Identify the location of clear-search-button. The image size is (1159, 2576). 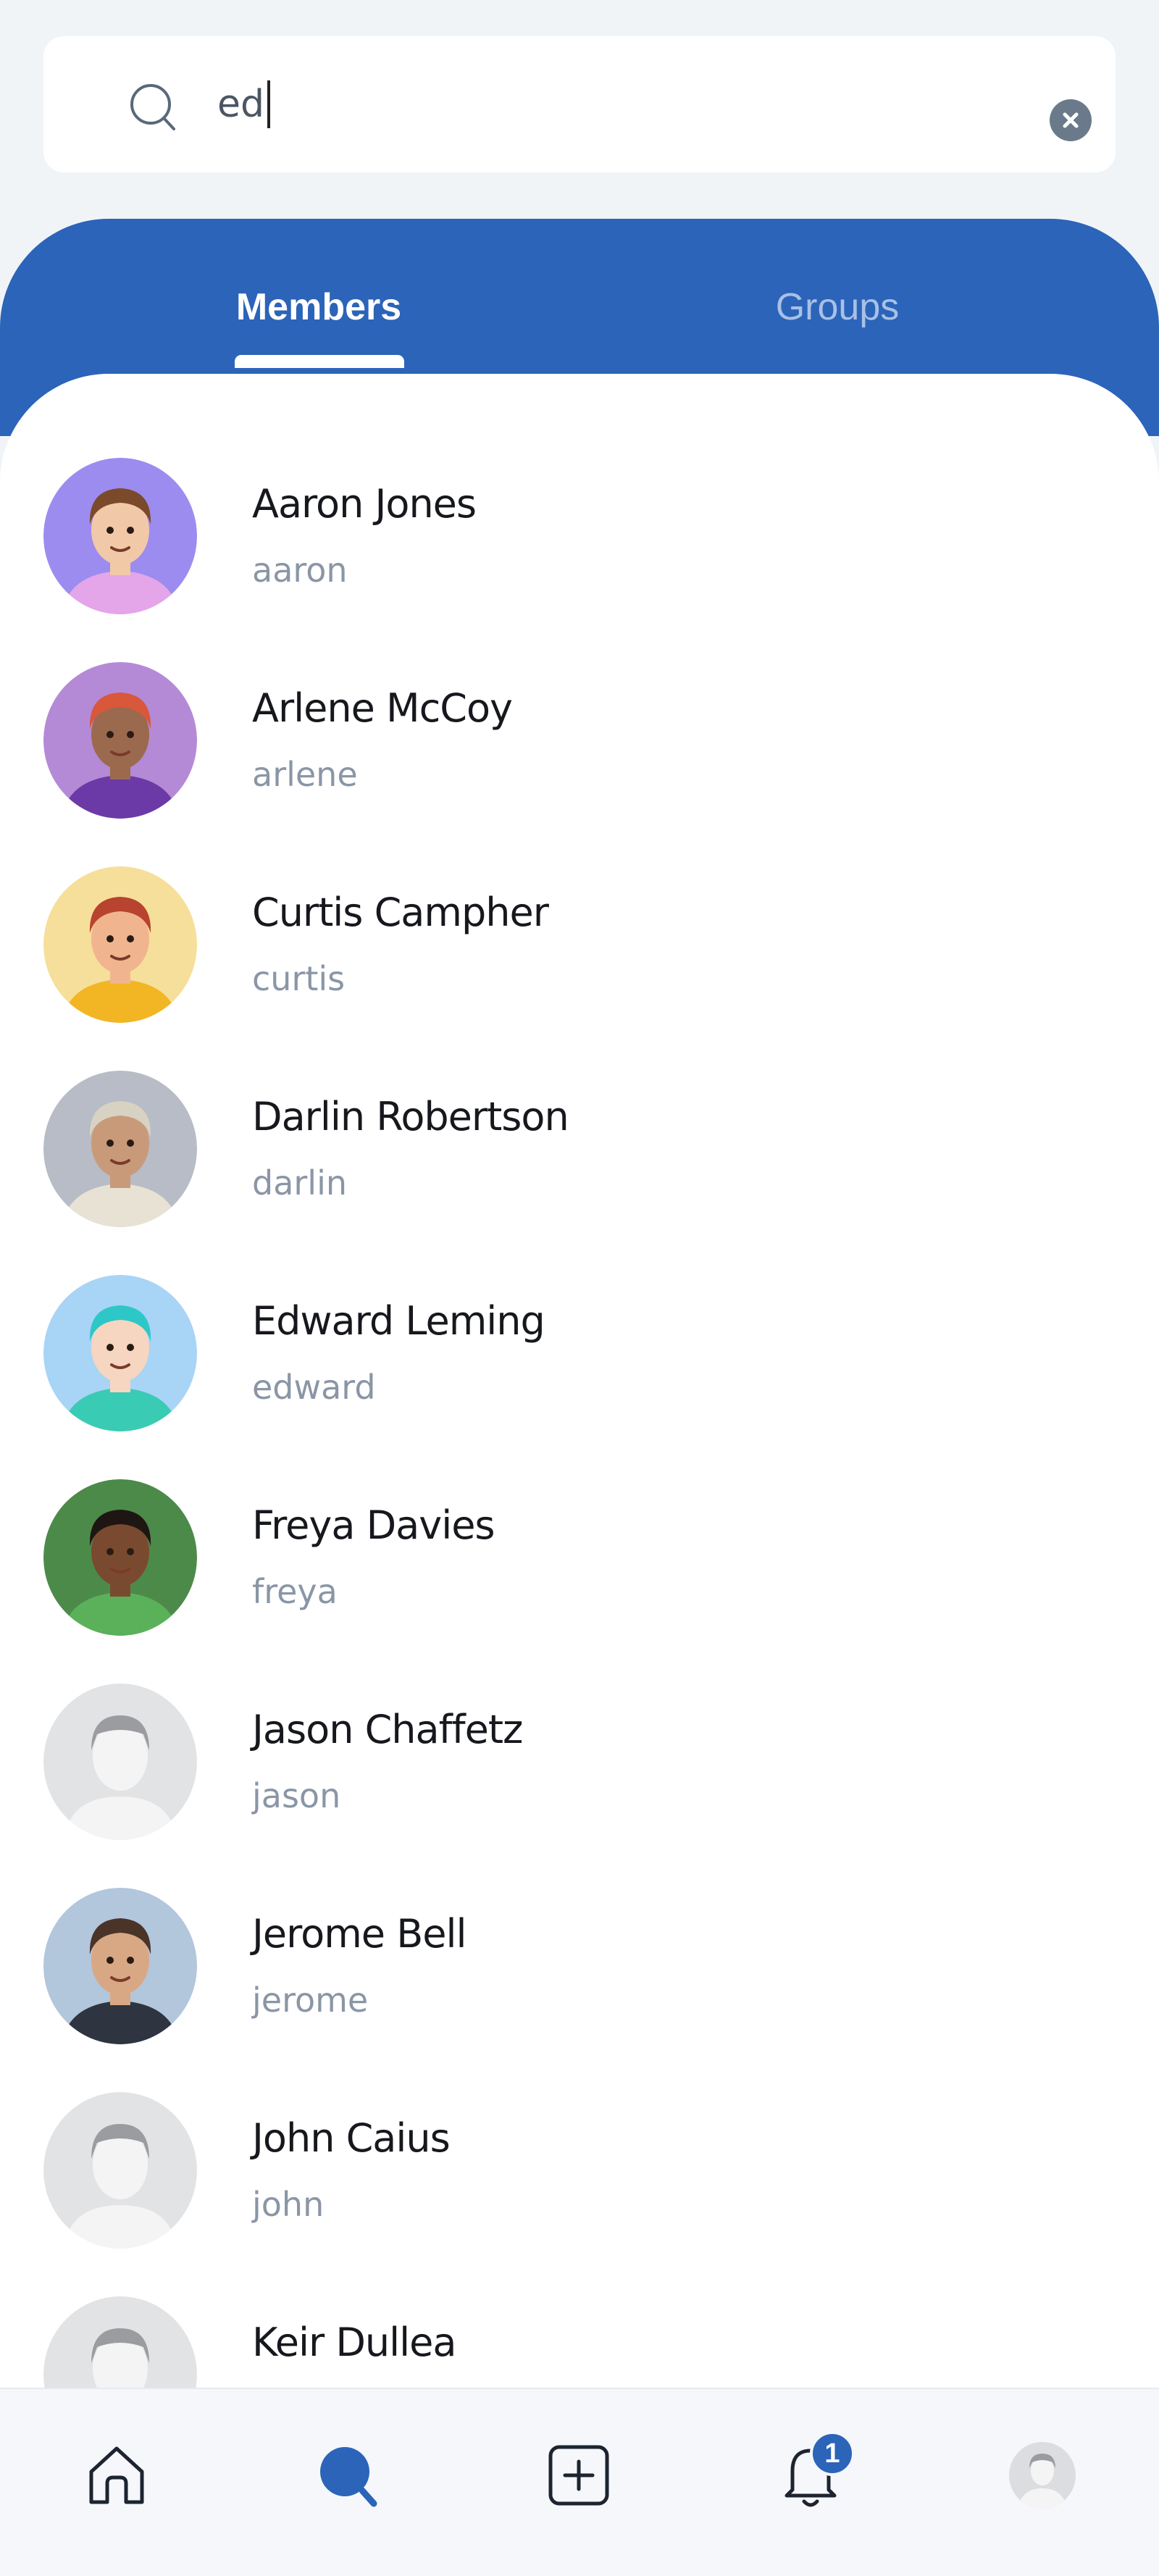
(1071, 120).